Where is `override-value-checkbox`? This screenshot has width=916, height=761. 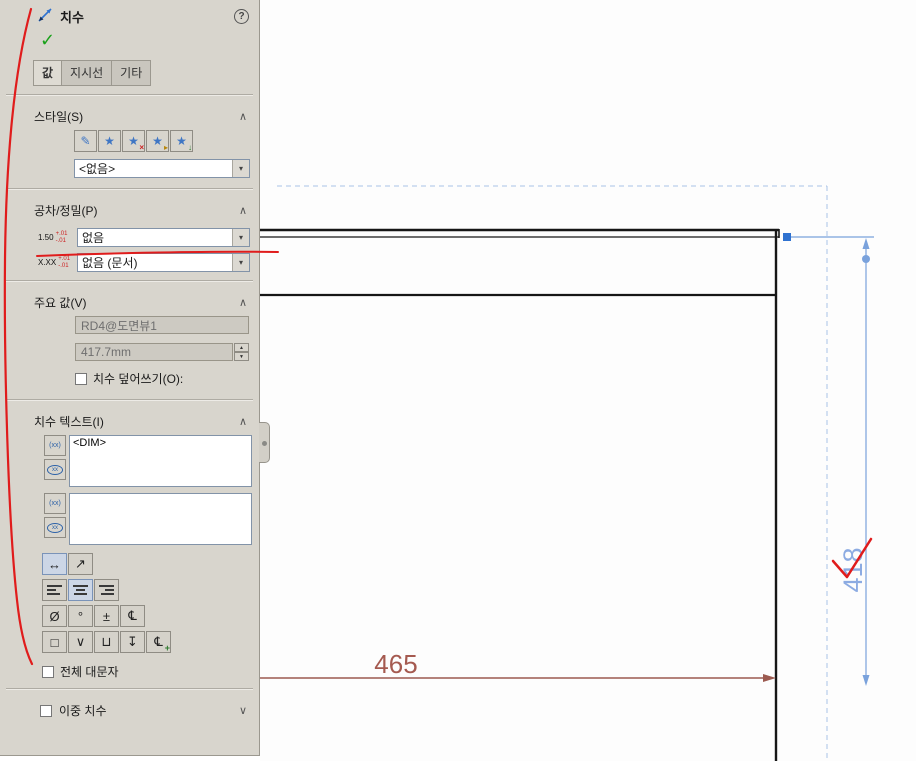
override-value-checkbox is located at coordinates (81, 378).